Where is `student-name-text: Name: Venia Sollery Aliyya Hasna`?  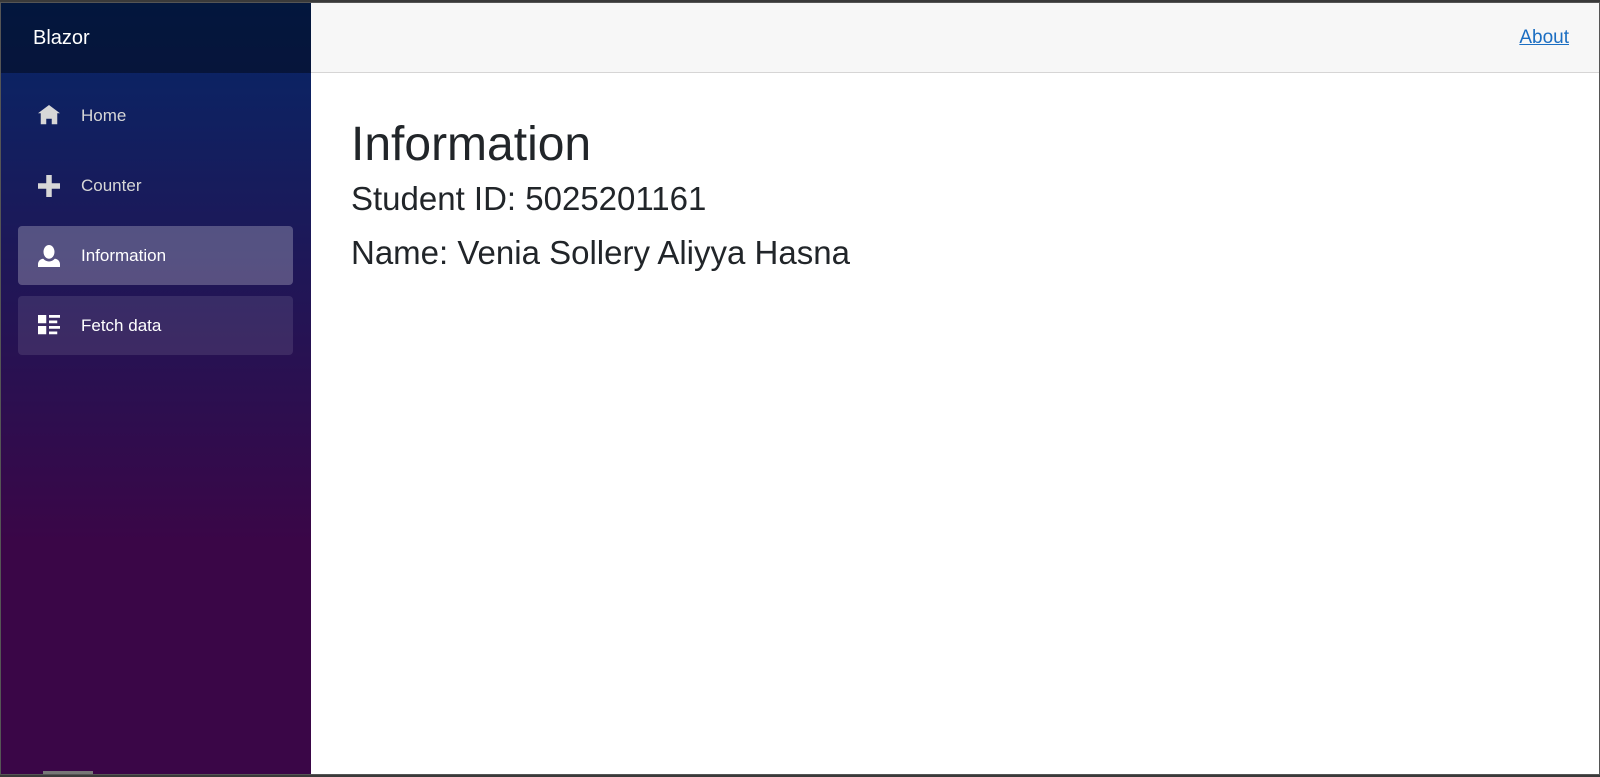
student-name-text: Name: Venia Sollery Aliyya Hasna is located at coordinates (600, 253).